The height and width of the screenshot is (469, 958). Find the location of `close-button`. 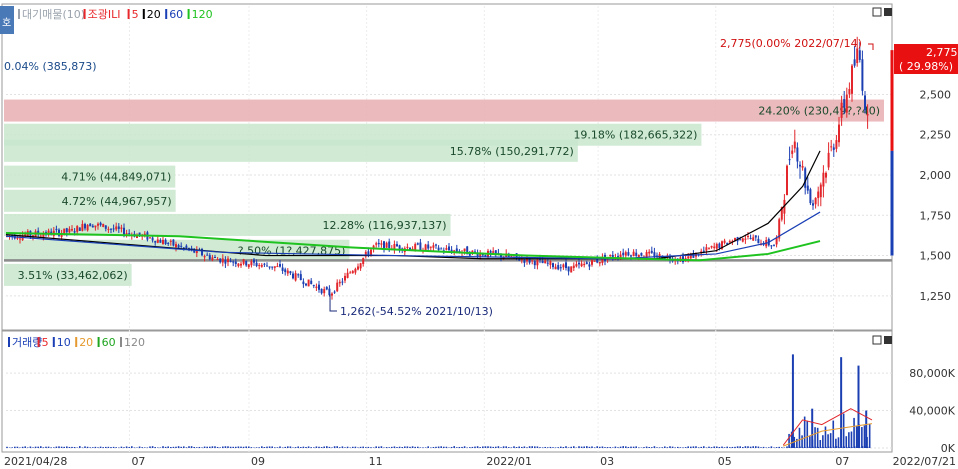

close-button is located at coordinates (888, 12).